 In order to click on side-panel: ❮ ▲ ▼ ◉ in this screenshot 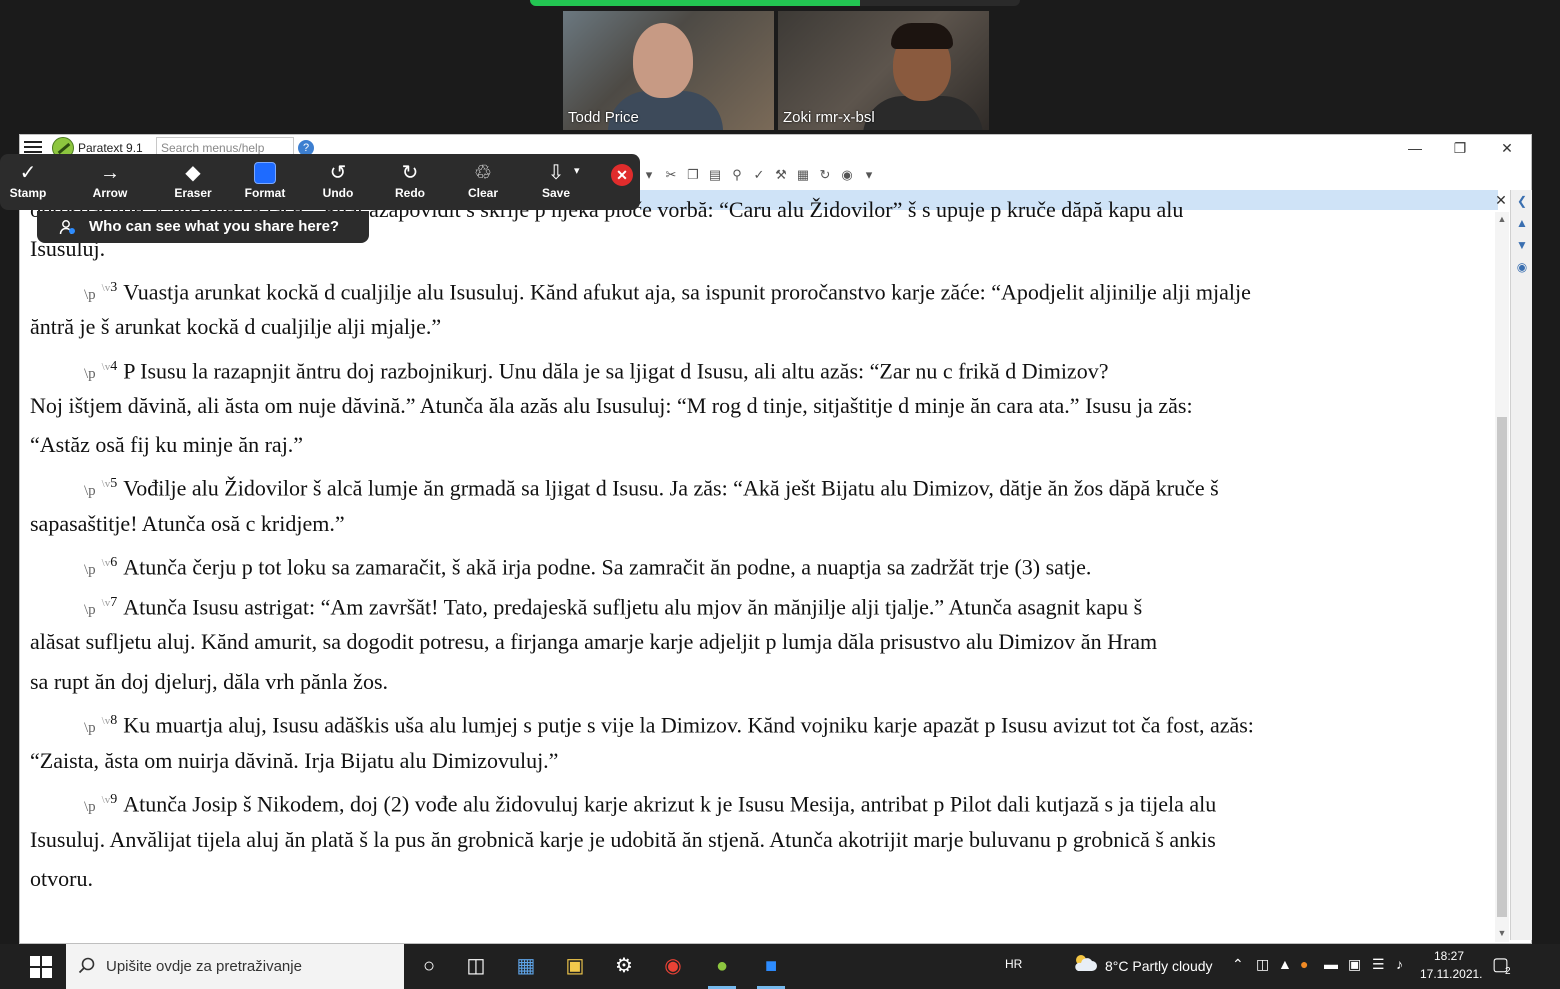, I will do `click(1521, 565)`.